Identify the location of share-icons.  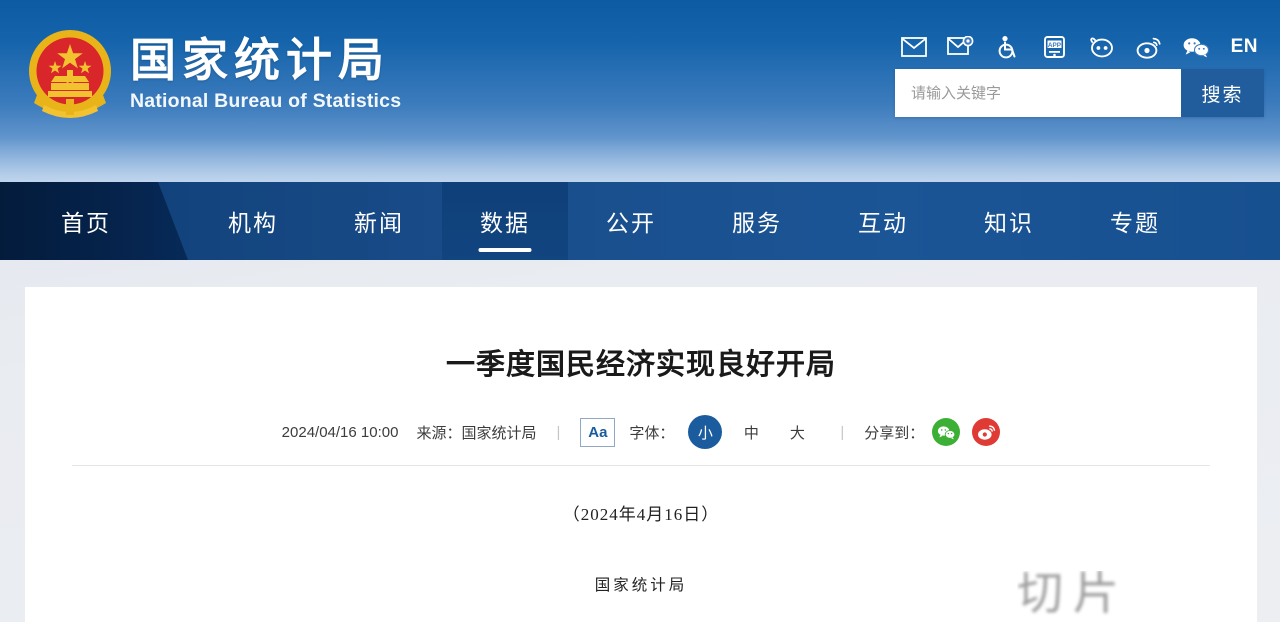
(966, 432).